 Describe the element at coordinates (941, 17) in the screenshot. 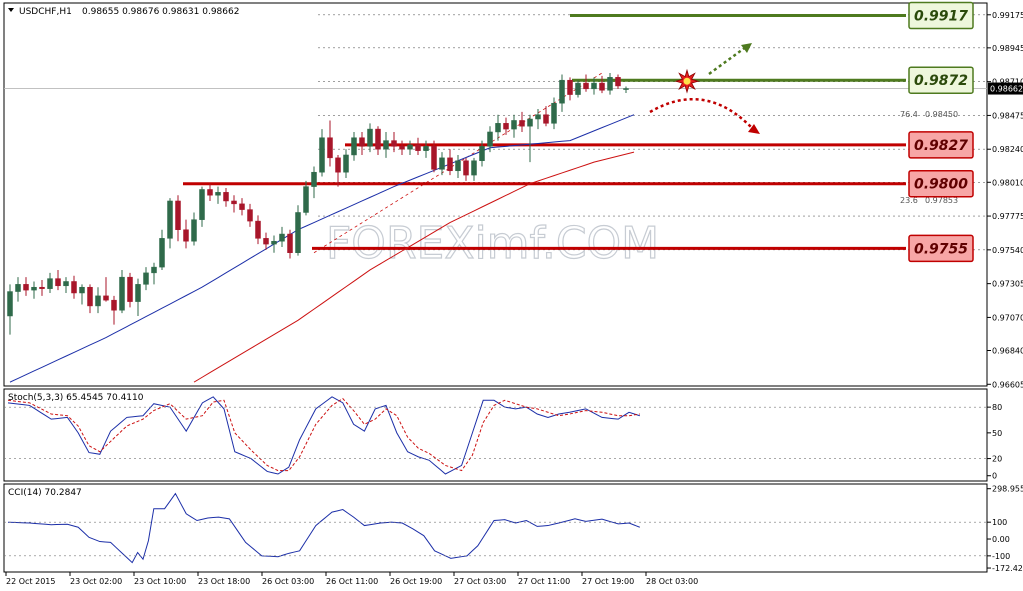

I see `level-label: 0.9917` at that location.